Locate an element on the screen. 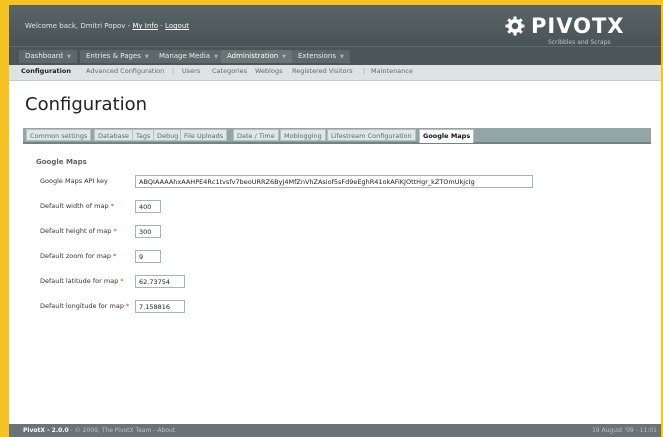 The width and height of the screenshot is (663, 437). welcome-text: Welcome back, Dmitri Popov - is located at coordinates (78, 26).